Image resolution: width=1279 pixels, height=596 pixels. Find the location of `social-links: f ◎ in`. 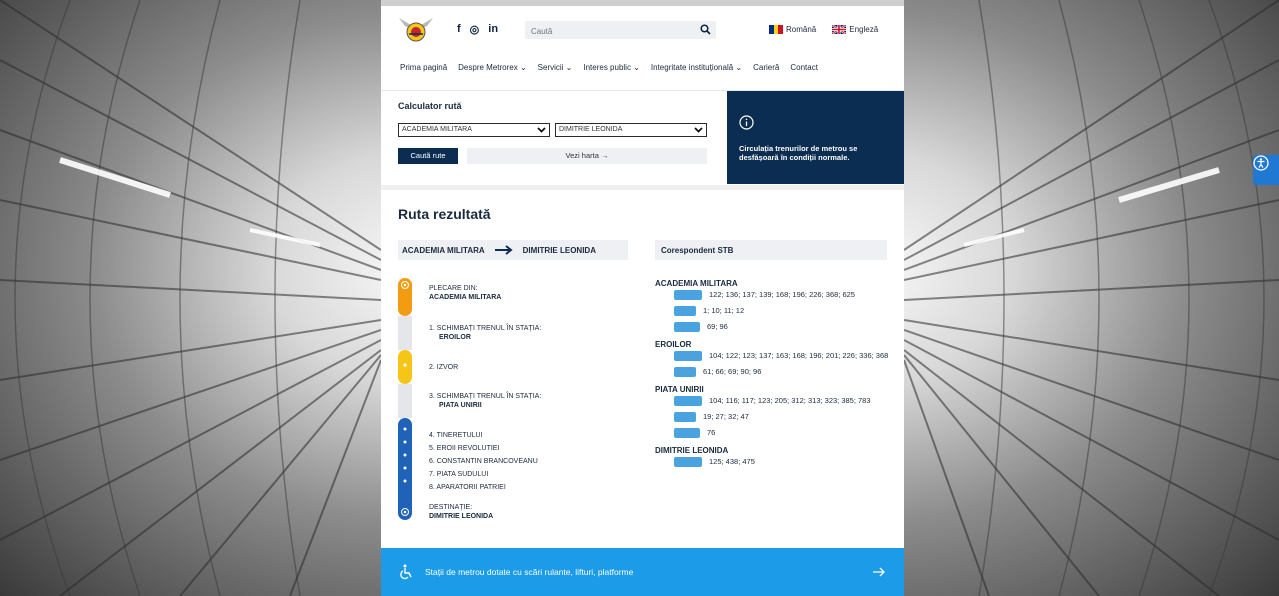

social-links: f ◎ in is located at coordinates (477, 29).